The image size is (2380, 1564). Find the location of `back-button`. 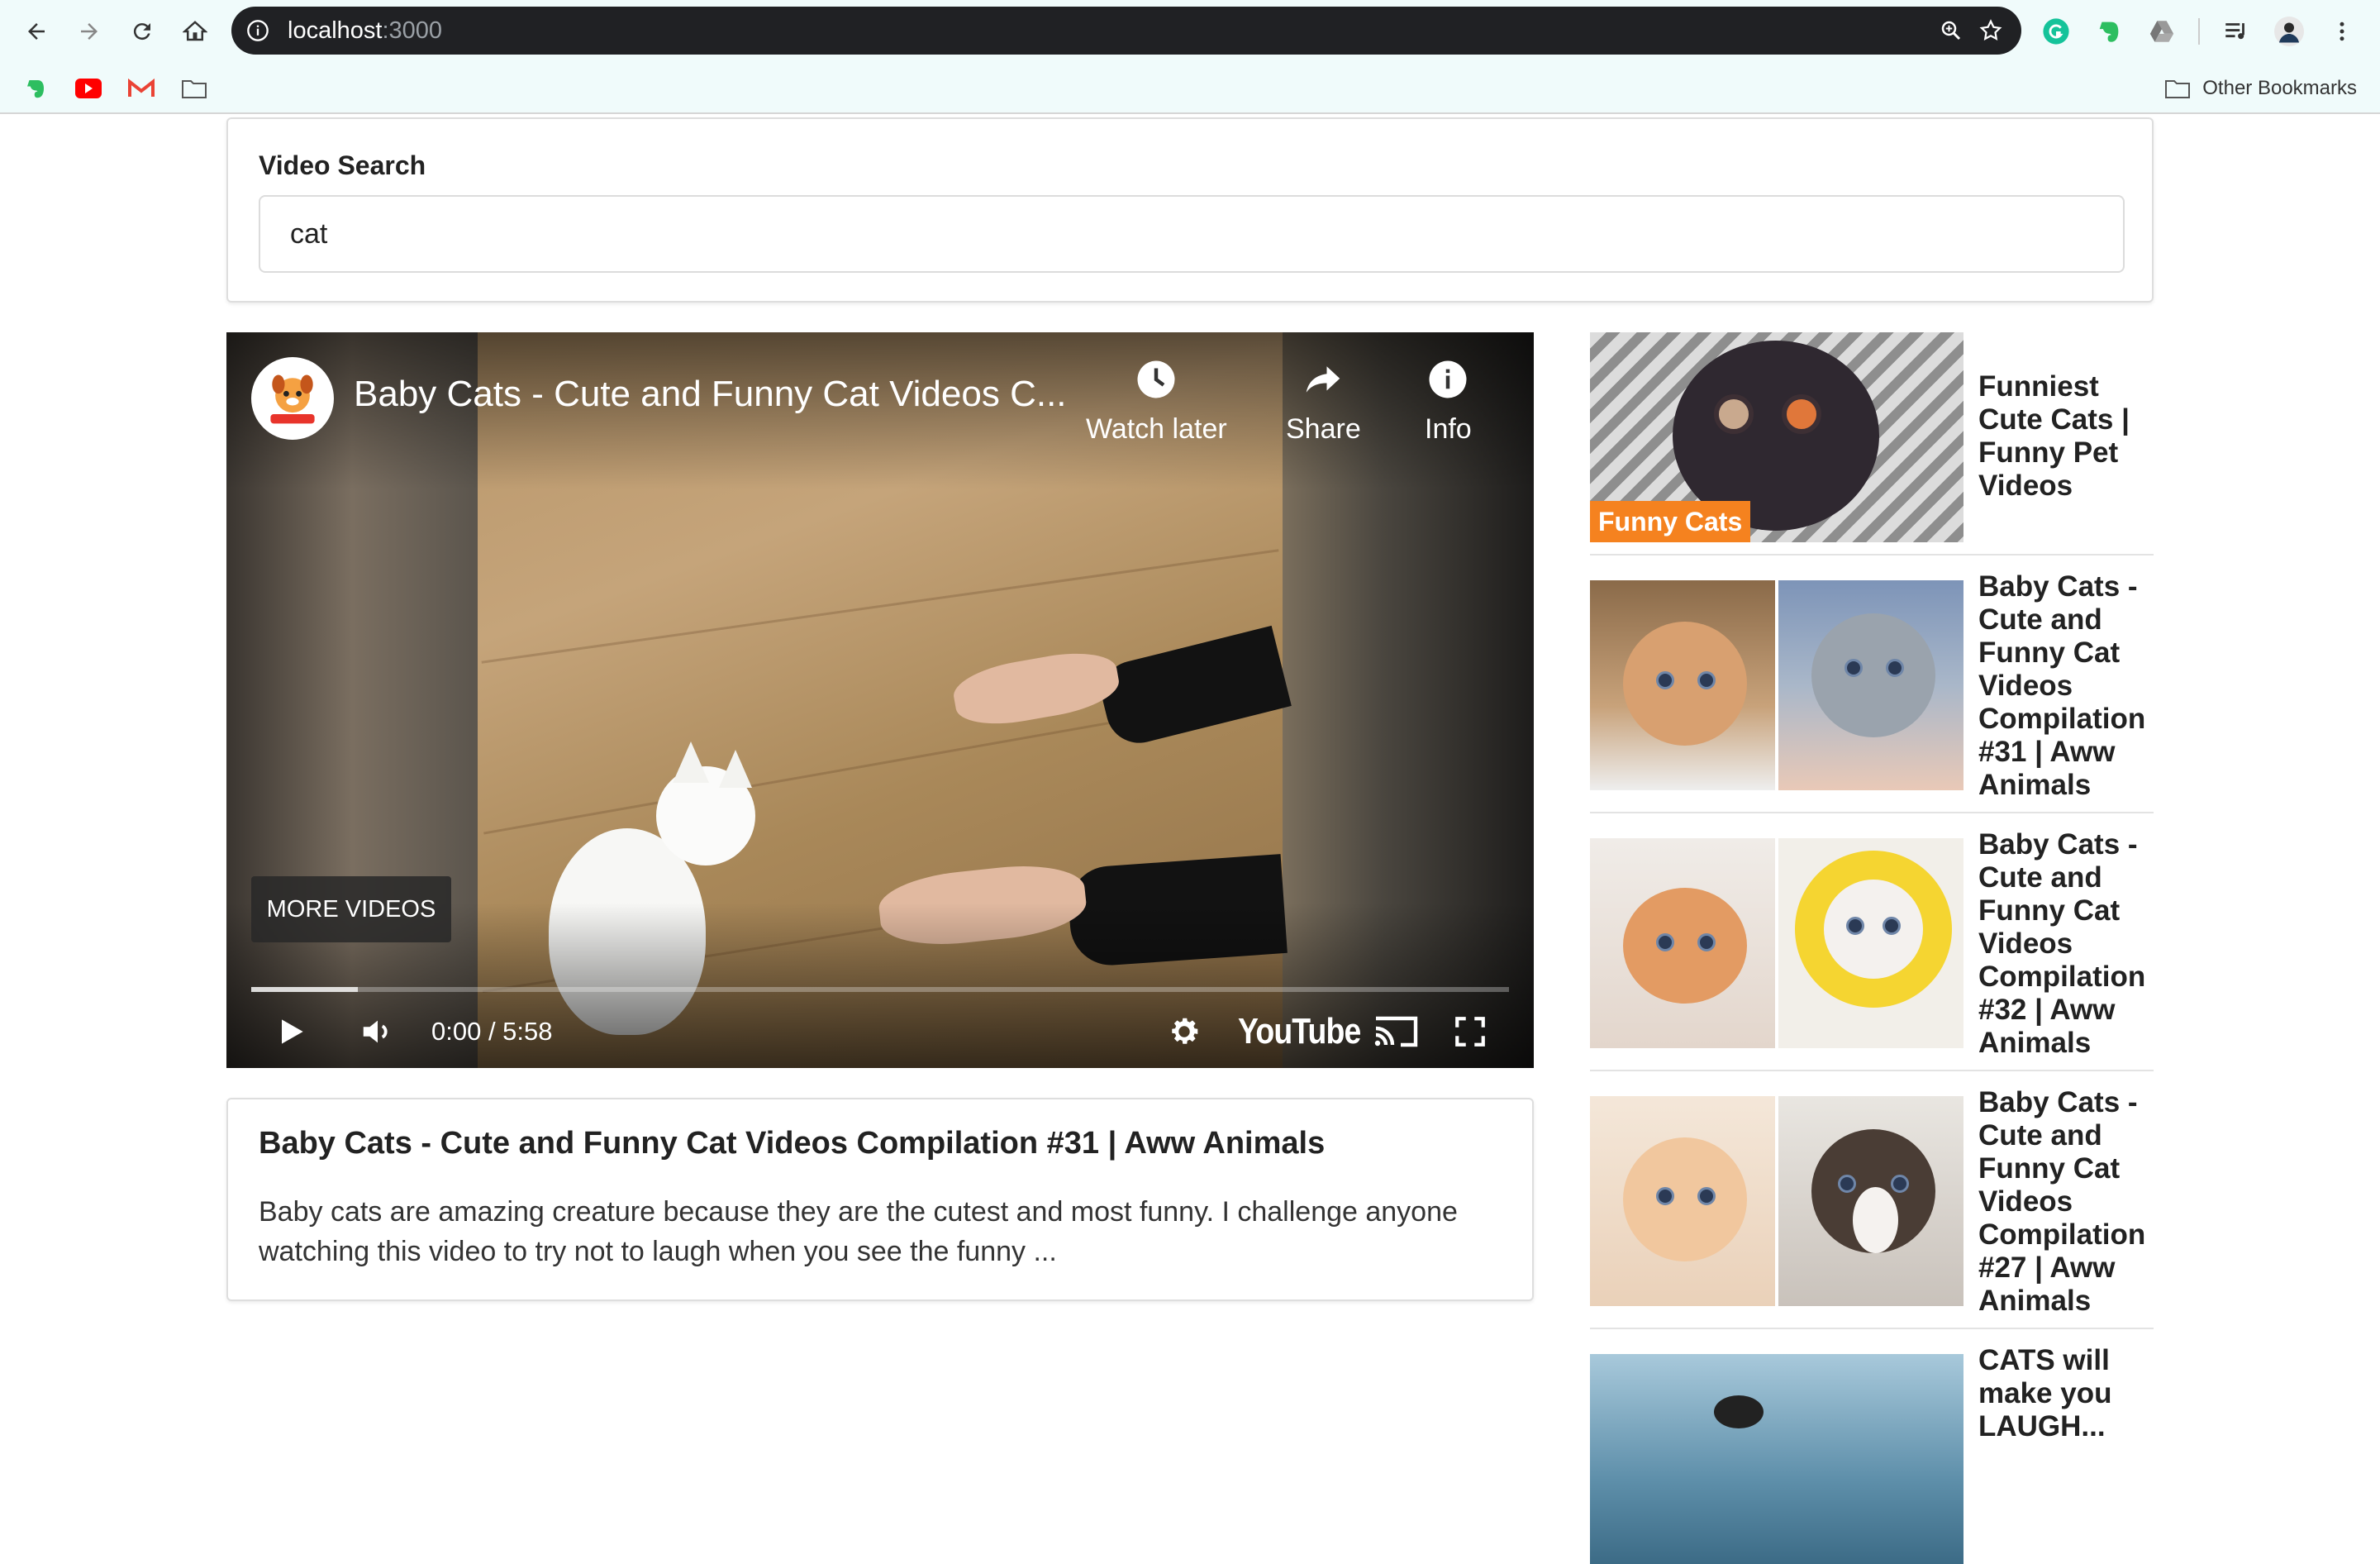

back-button is located at coordinates (36, 32).